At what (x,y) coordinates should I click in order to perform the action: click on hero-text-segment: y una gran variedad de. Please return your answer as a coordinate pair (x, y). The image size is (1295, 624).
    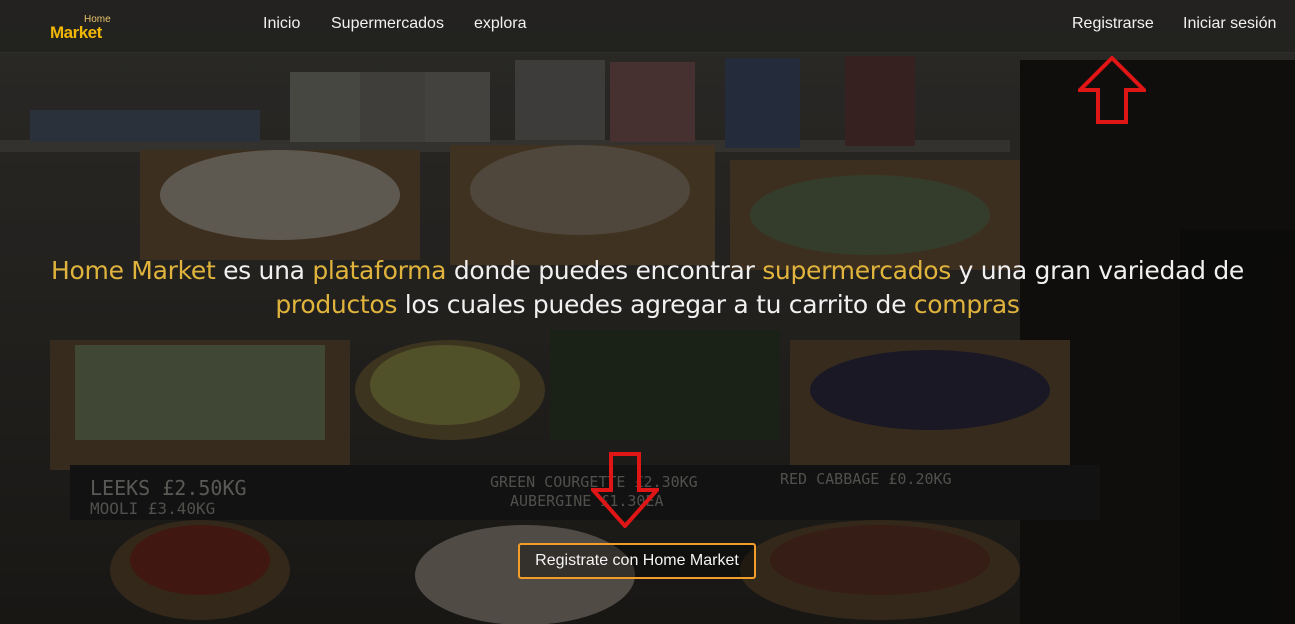
    Looking at the image, I should click on (1097, 270).